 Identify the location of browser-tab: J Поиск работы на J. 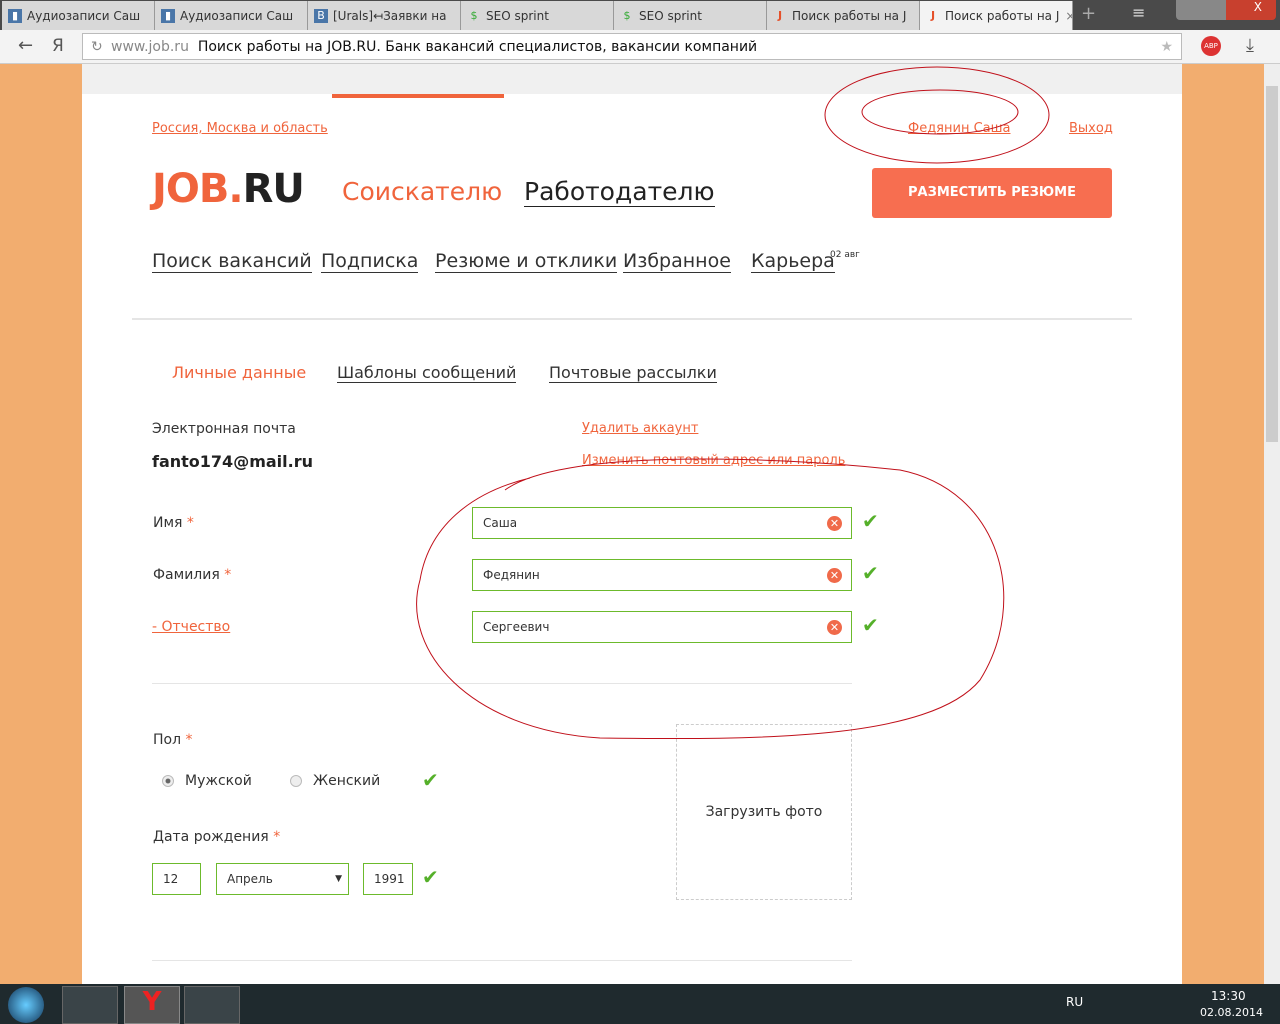
(843, 15).